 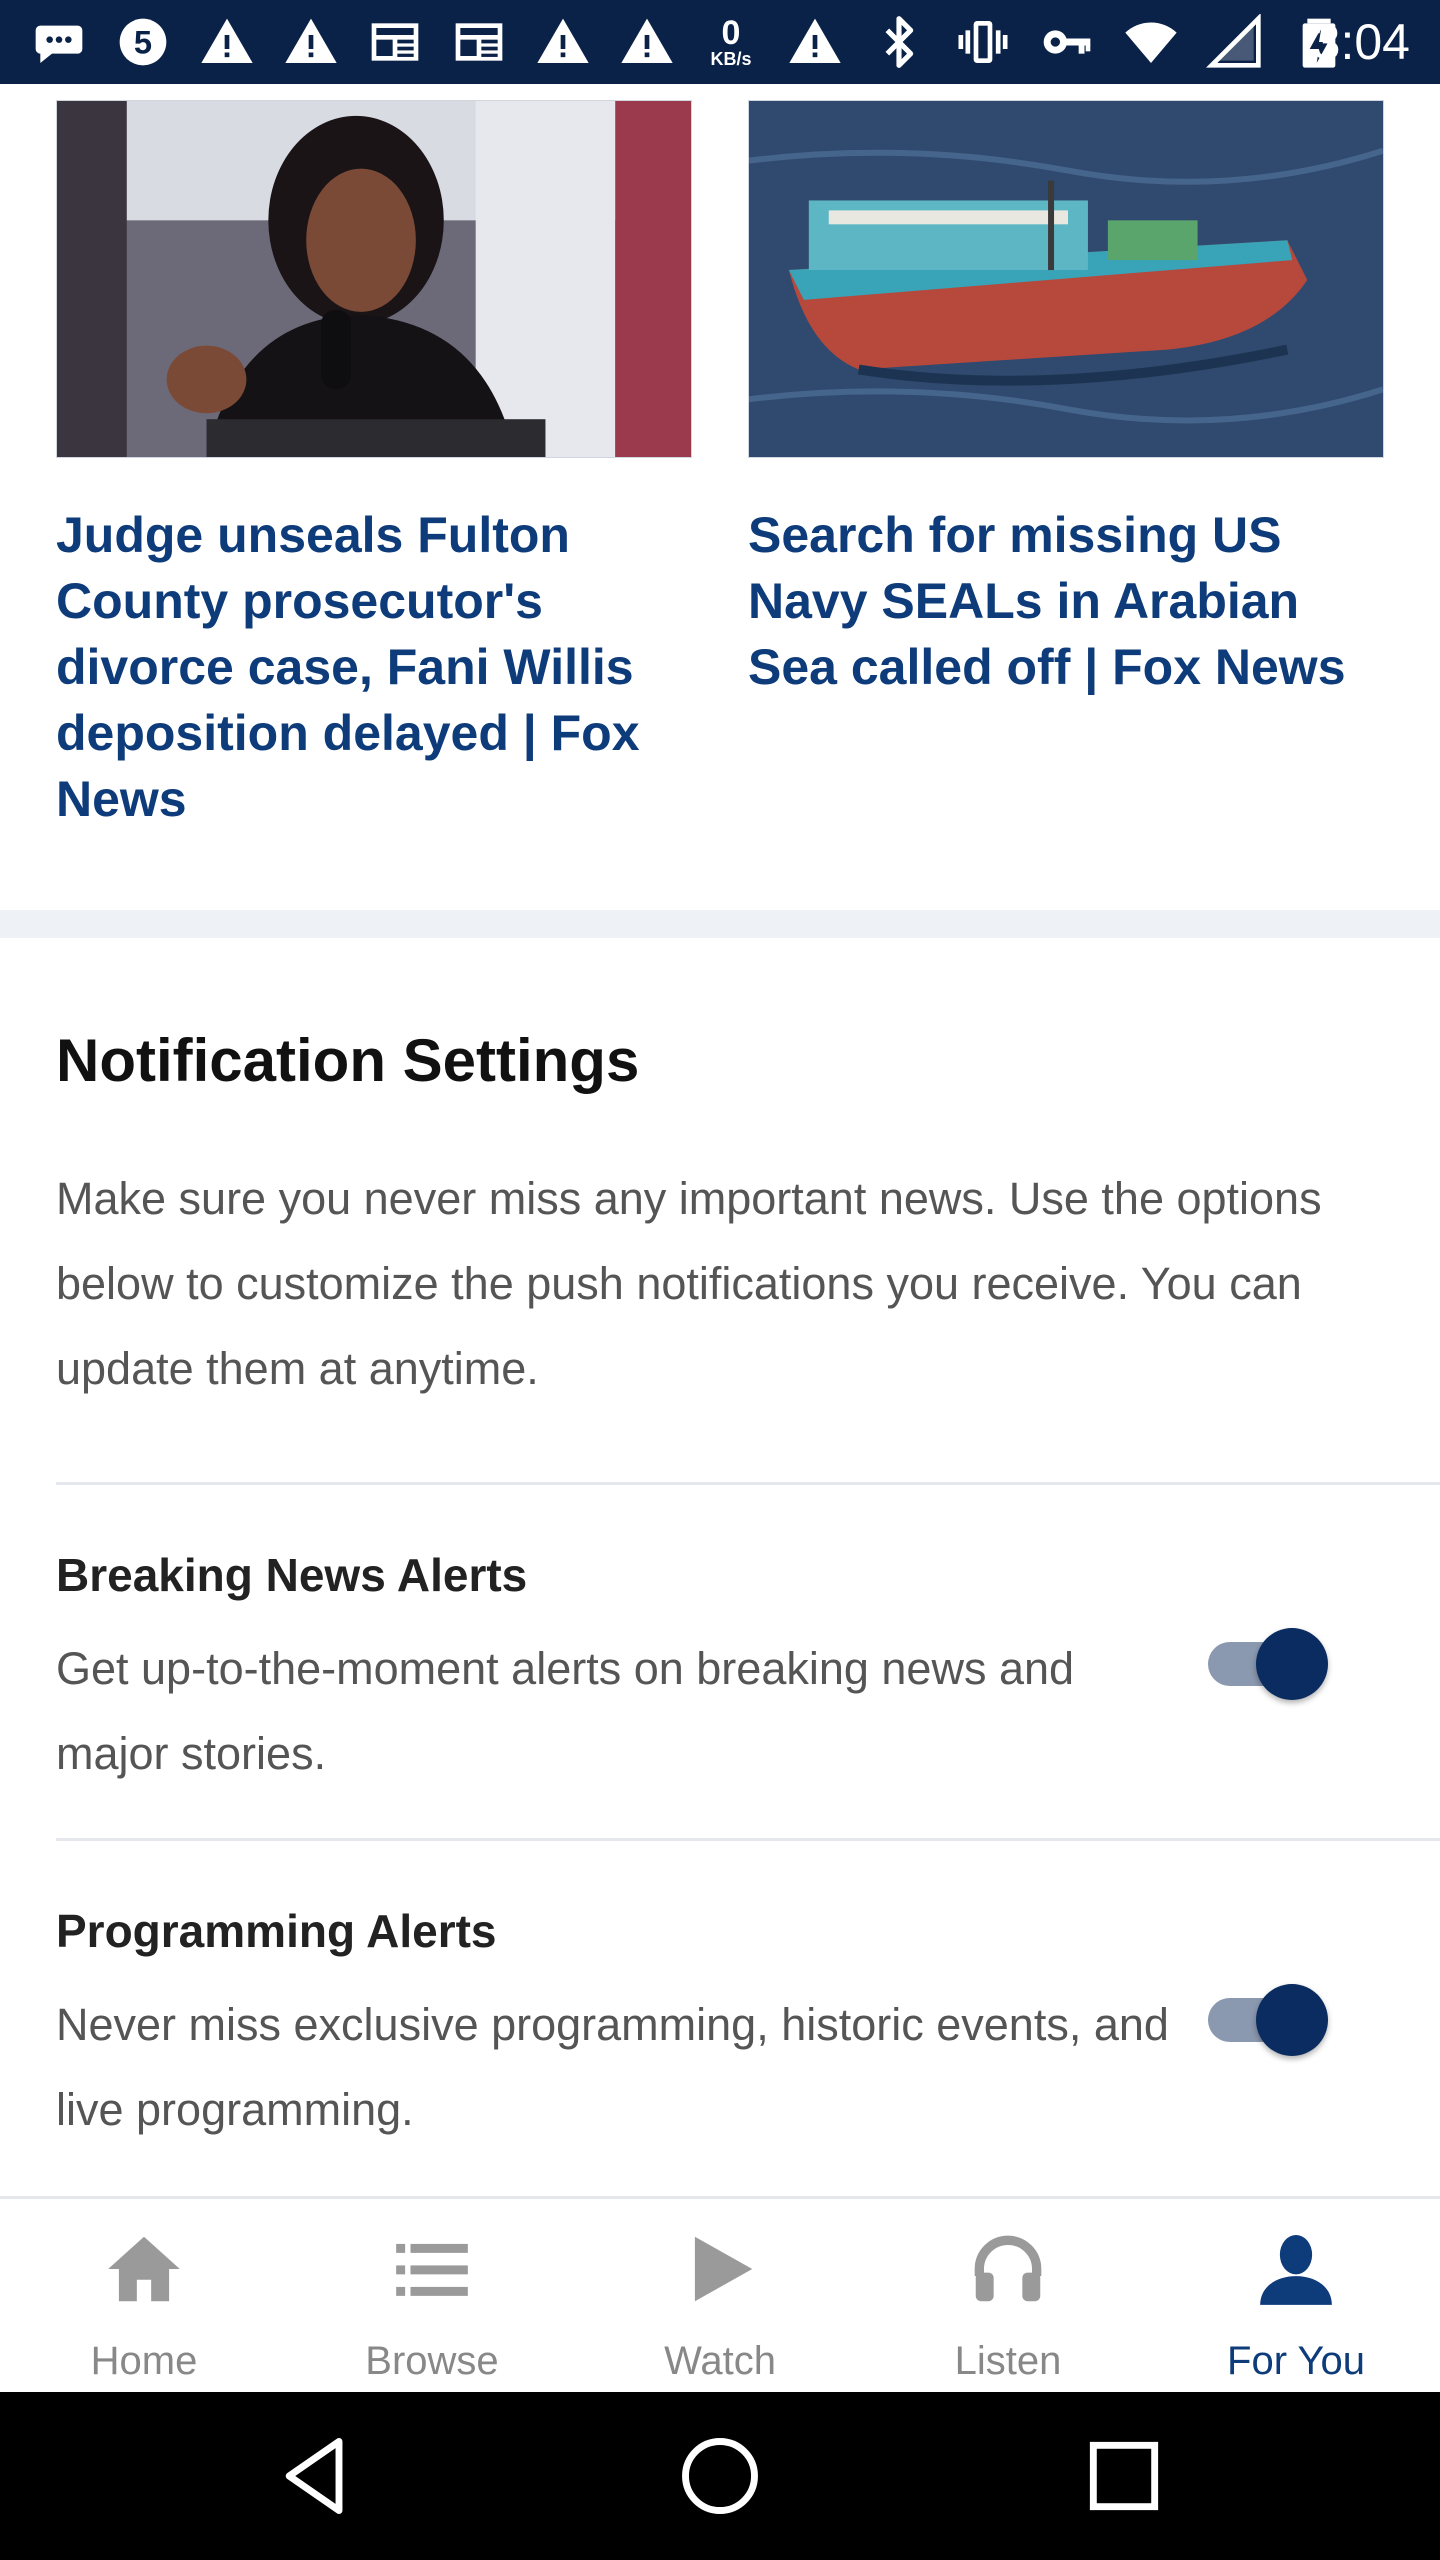 What do you see at coordinates (1151, 42) in the screenshot?
I see `wifi-icon` at bounding box center [1151, 42].